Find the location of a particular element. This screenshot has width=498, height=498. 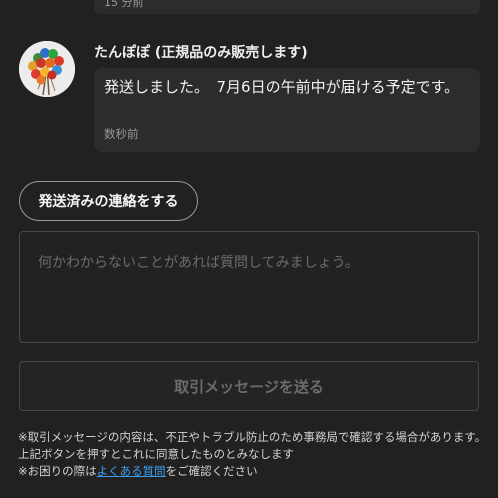

note-line-2-suffix: をご確認ください is located at coordinates (211, 471).